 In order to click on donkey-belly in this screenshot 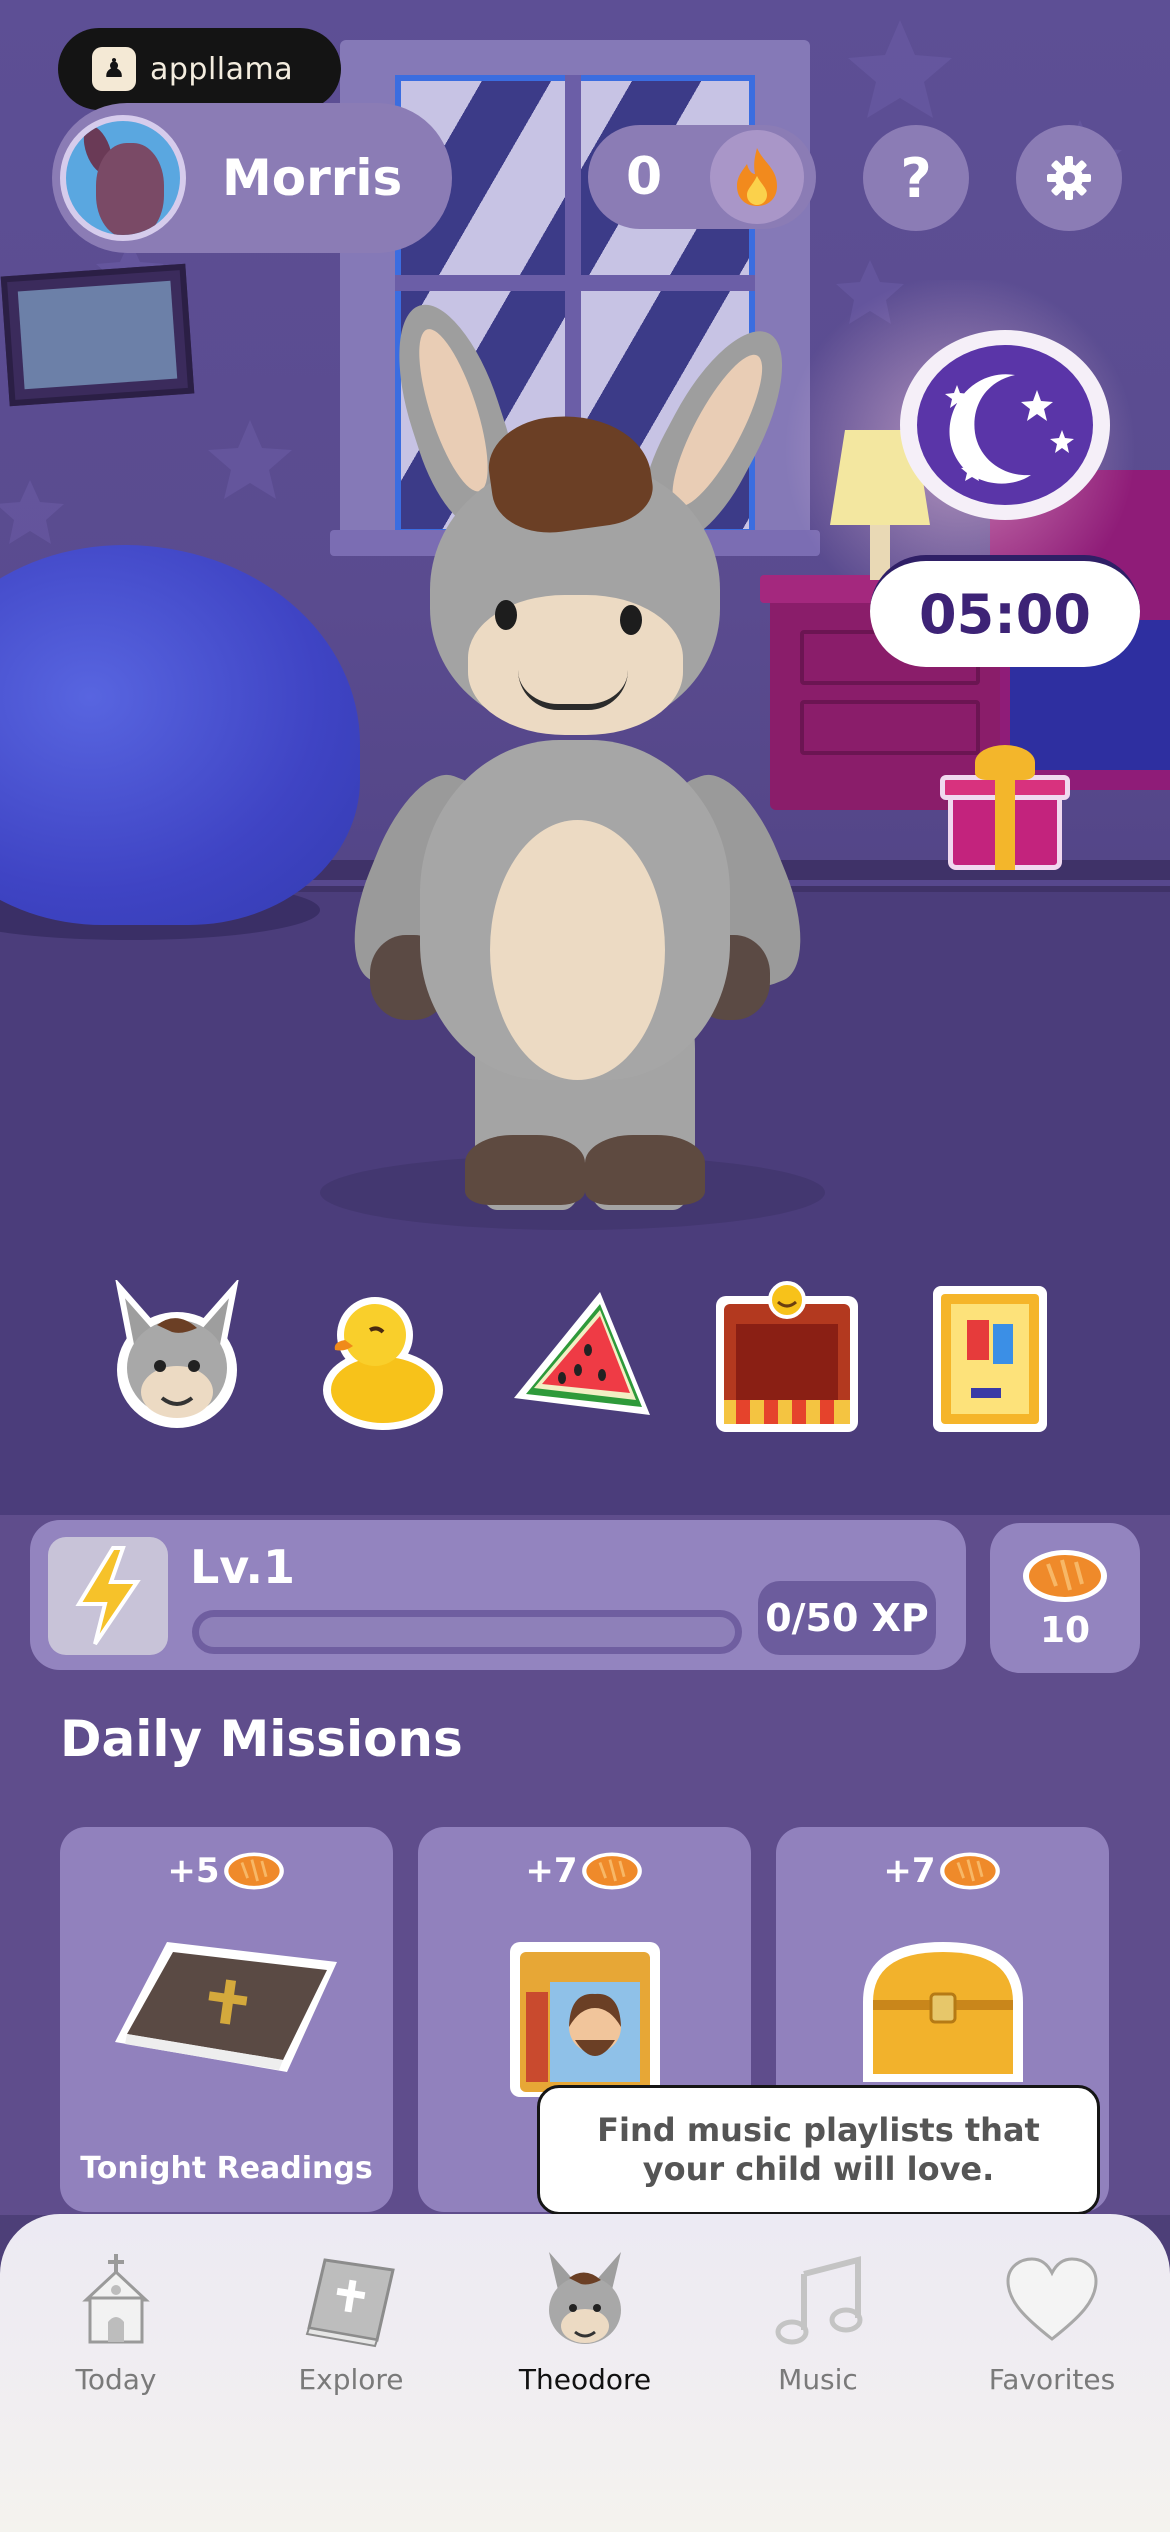, I will do `click(577, 950)`.